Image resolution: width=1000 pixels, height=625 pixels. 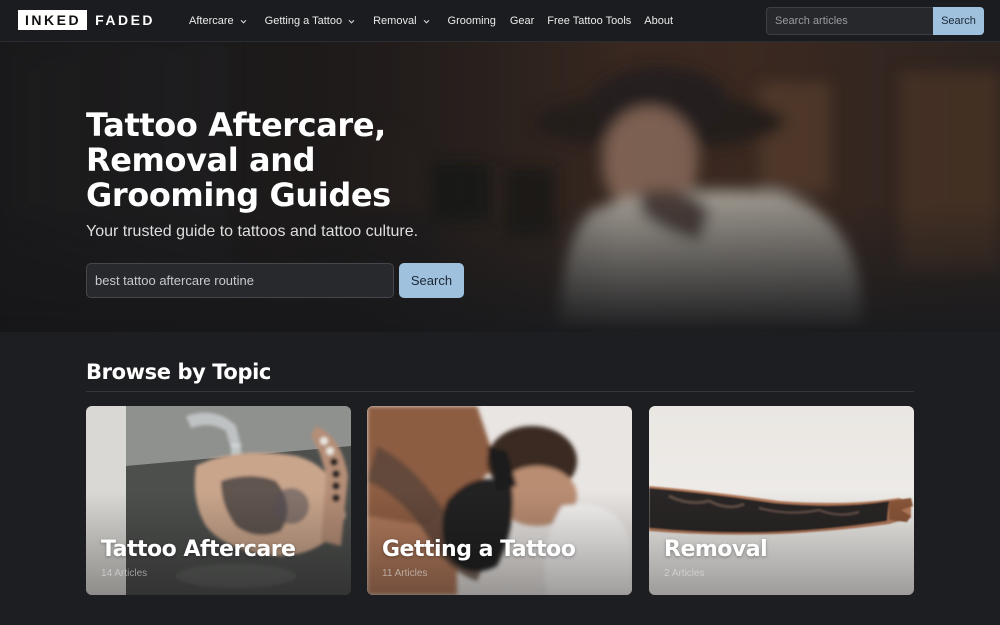 I want to click on nav-search-button: Search, so click(x=958, y=21).